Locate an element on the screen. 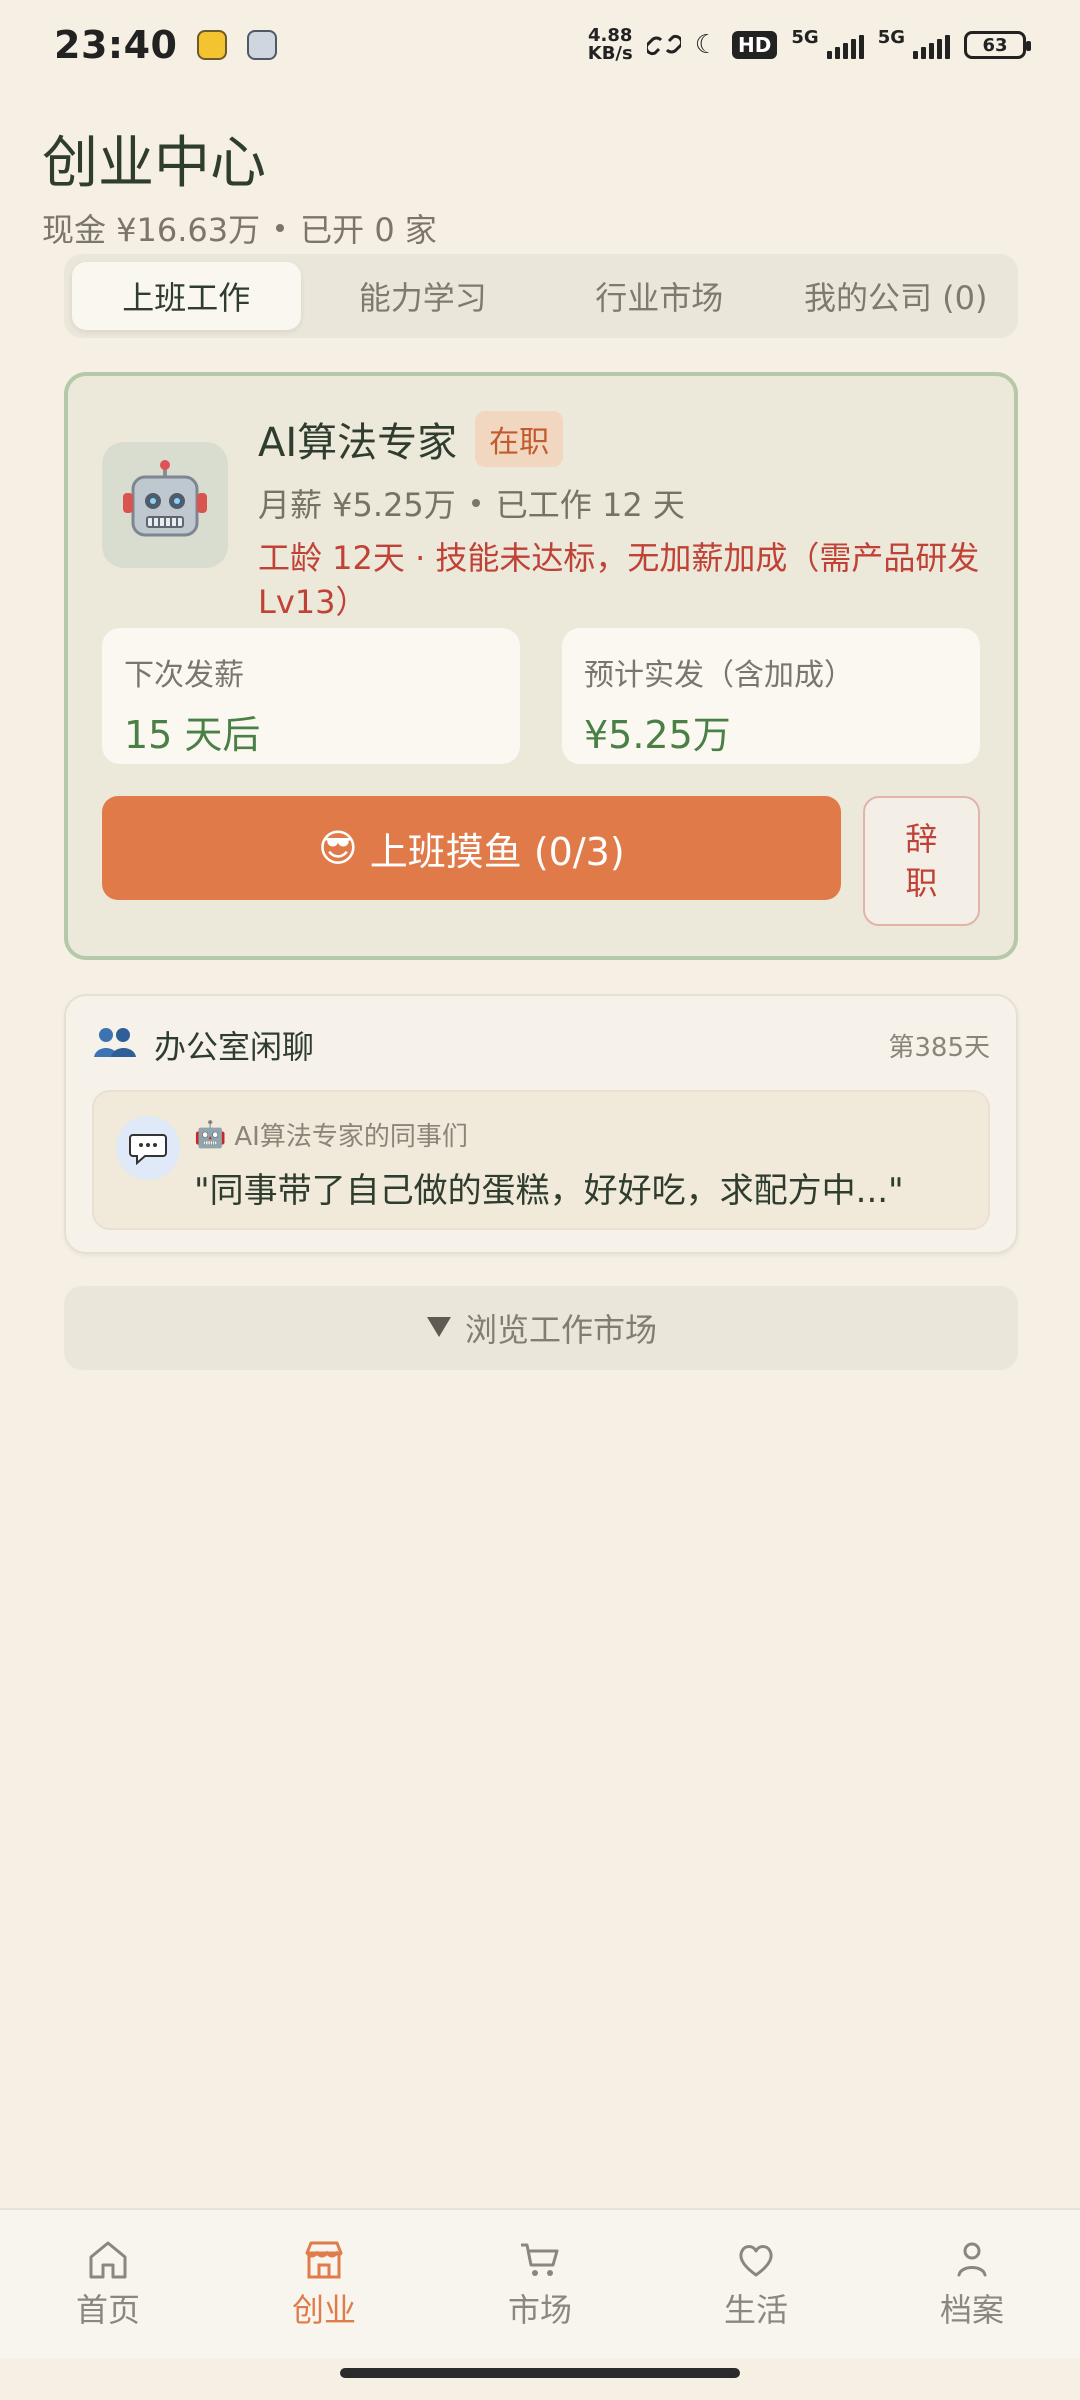 The width and height of the screenshot is (1080, 2400). nav-life: 生活 is located at coordinates (756, 2284).